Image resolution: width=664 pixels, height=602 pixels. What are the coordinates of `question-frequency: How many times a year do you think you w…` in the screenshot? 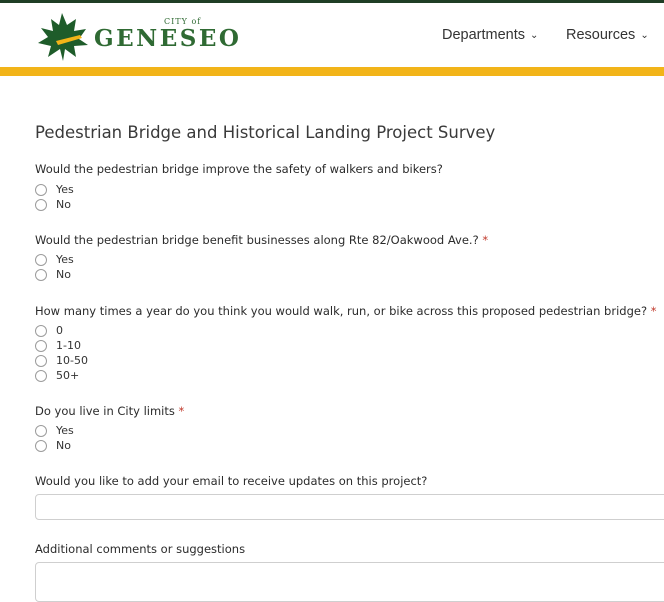 It's located at (345, 311).